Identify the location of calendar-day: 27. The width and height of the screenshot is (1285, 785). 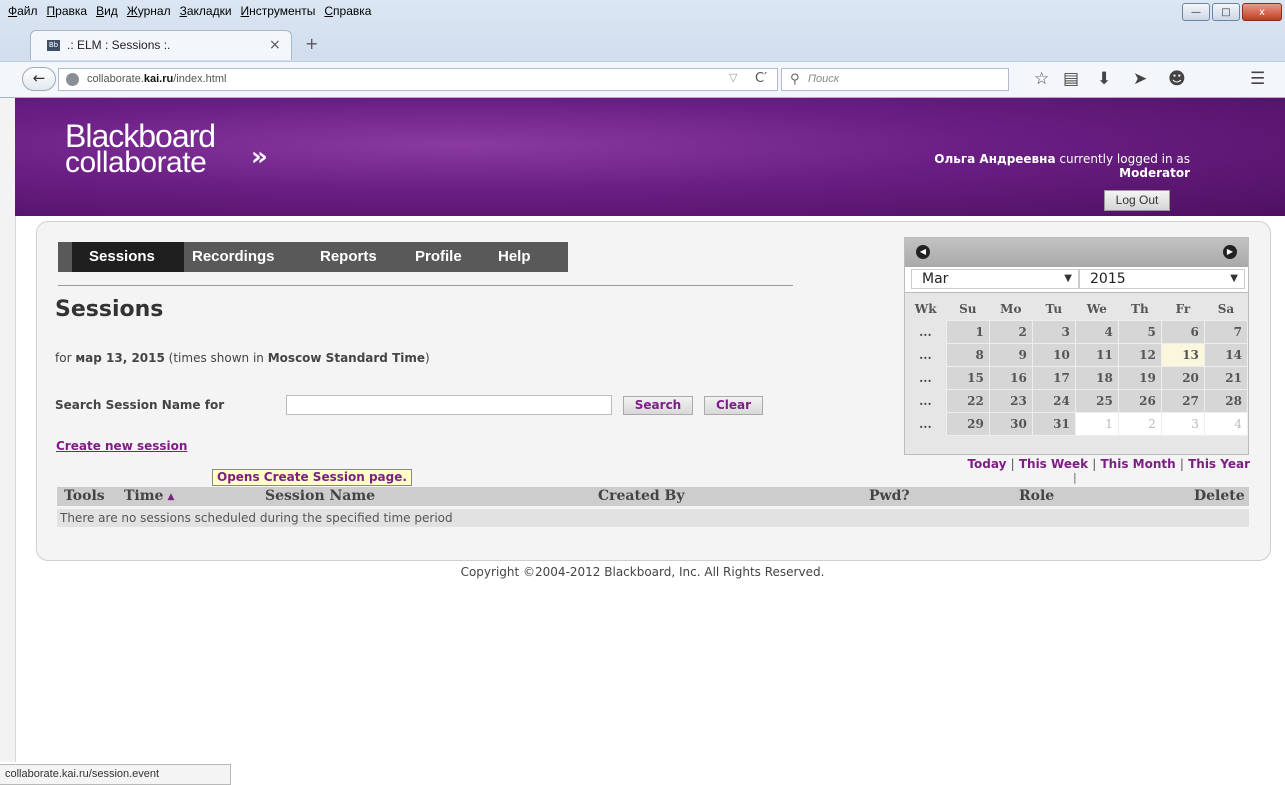
(1182, 401).